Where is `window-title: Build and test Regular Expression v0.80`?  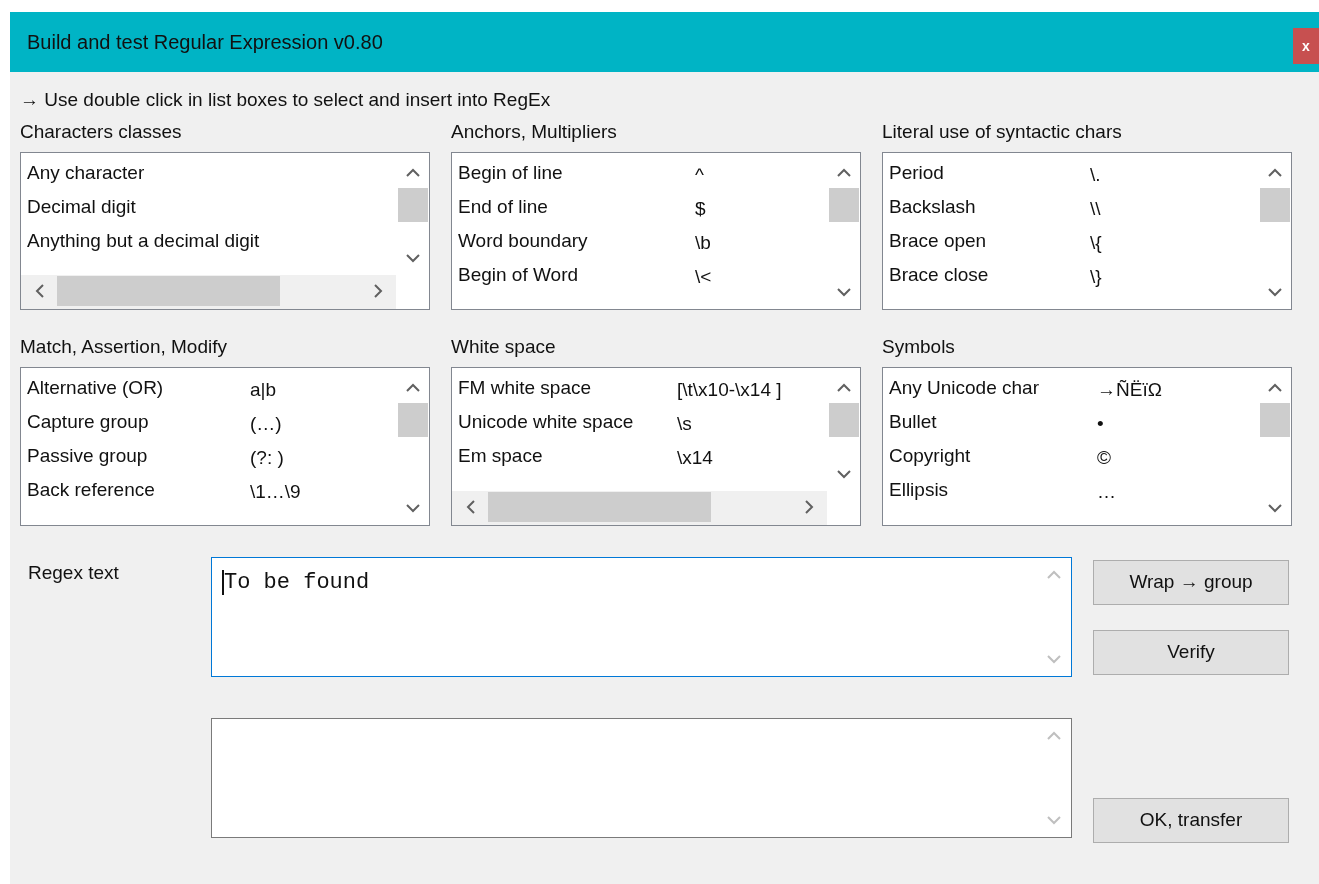 window-title: Build and test Regular Expression v0.80 is located at coordinates (204, 42).